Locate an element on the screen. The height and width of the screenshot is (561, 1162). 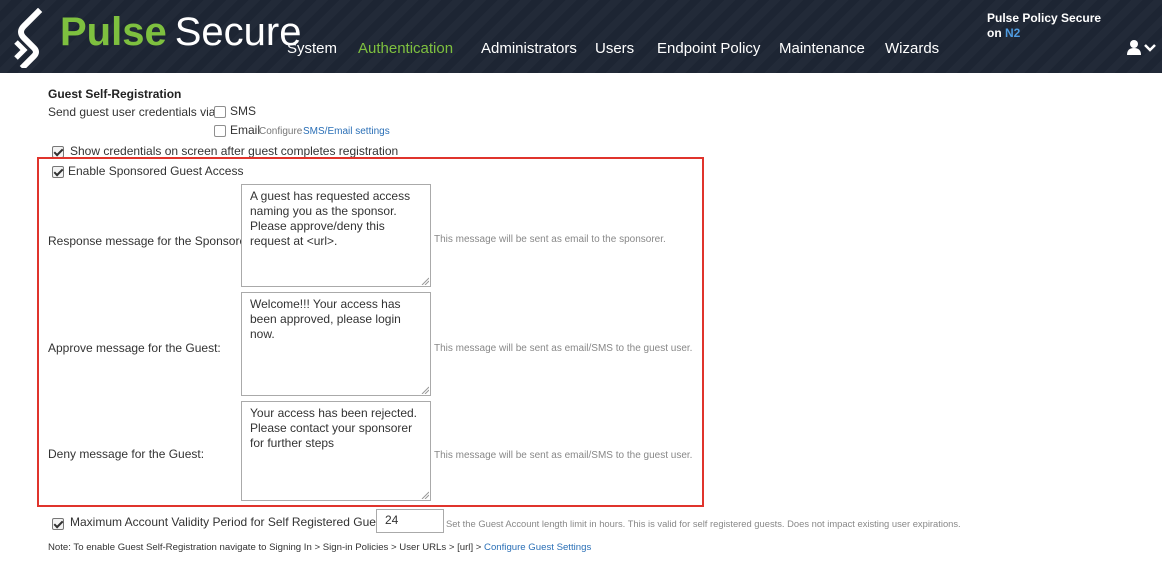
sms-email-settings-link: SMS/Email settings is located at coordinates (346, 131).